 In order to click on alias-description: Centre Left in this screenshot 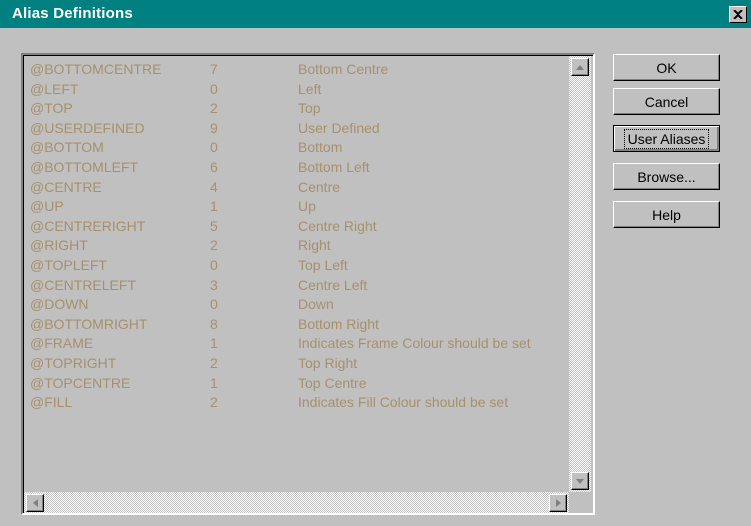, I will do `click(333, 284)`.